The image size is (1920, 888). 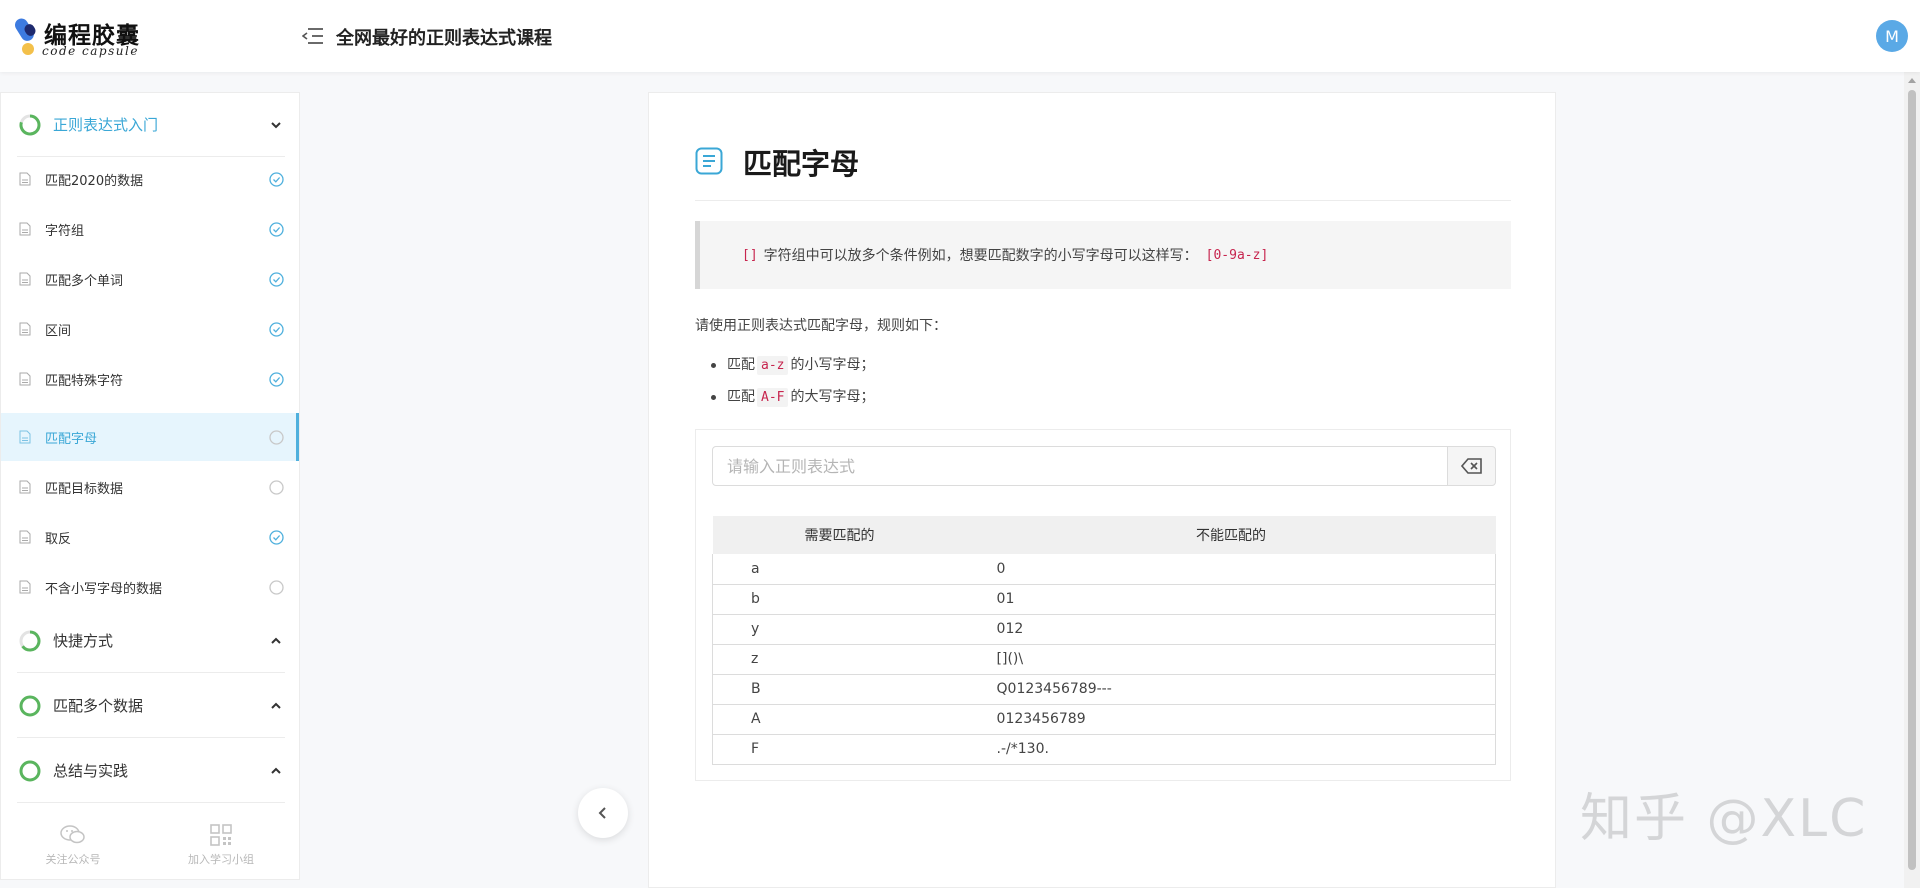 I want to click on lesson-label: 匹配字母, so click(x=71, y=439).